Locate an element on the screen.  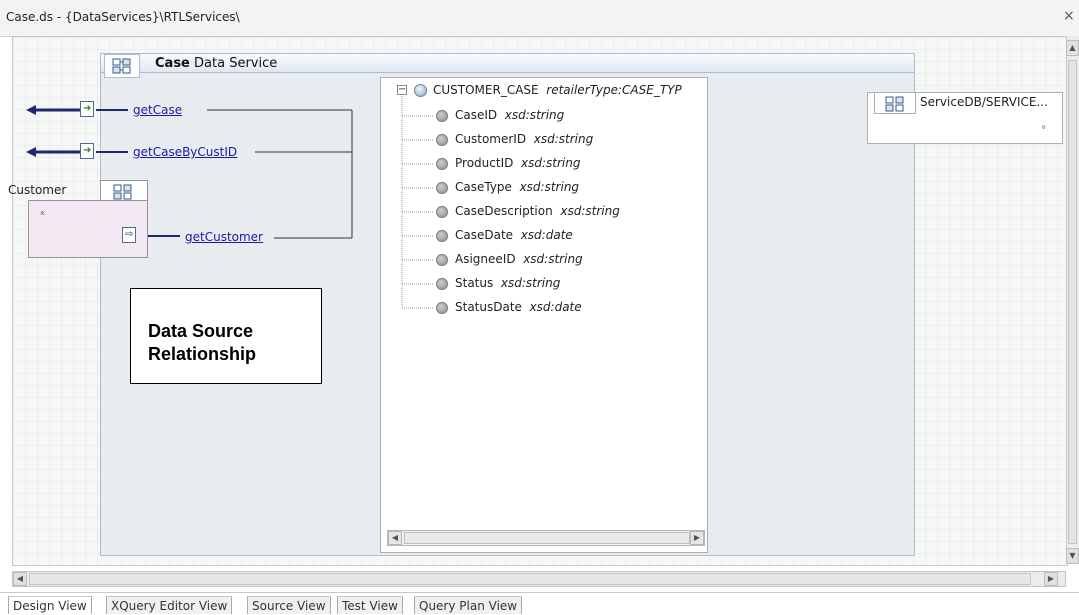
schema-root-type: retailerType:CASE_TYP is located at coordinates (614, 90).